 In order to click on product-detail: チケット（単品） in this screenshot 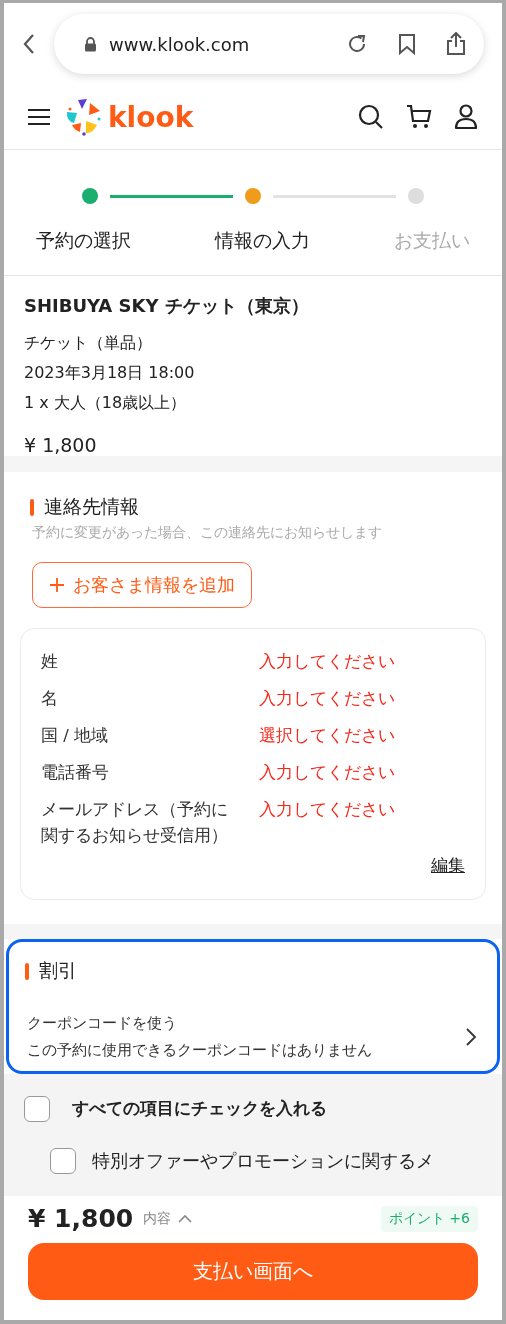, I will do `click(88, 343)`.